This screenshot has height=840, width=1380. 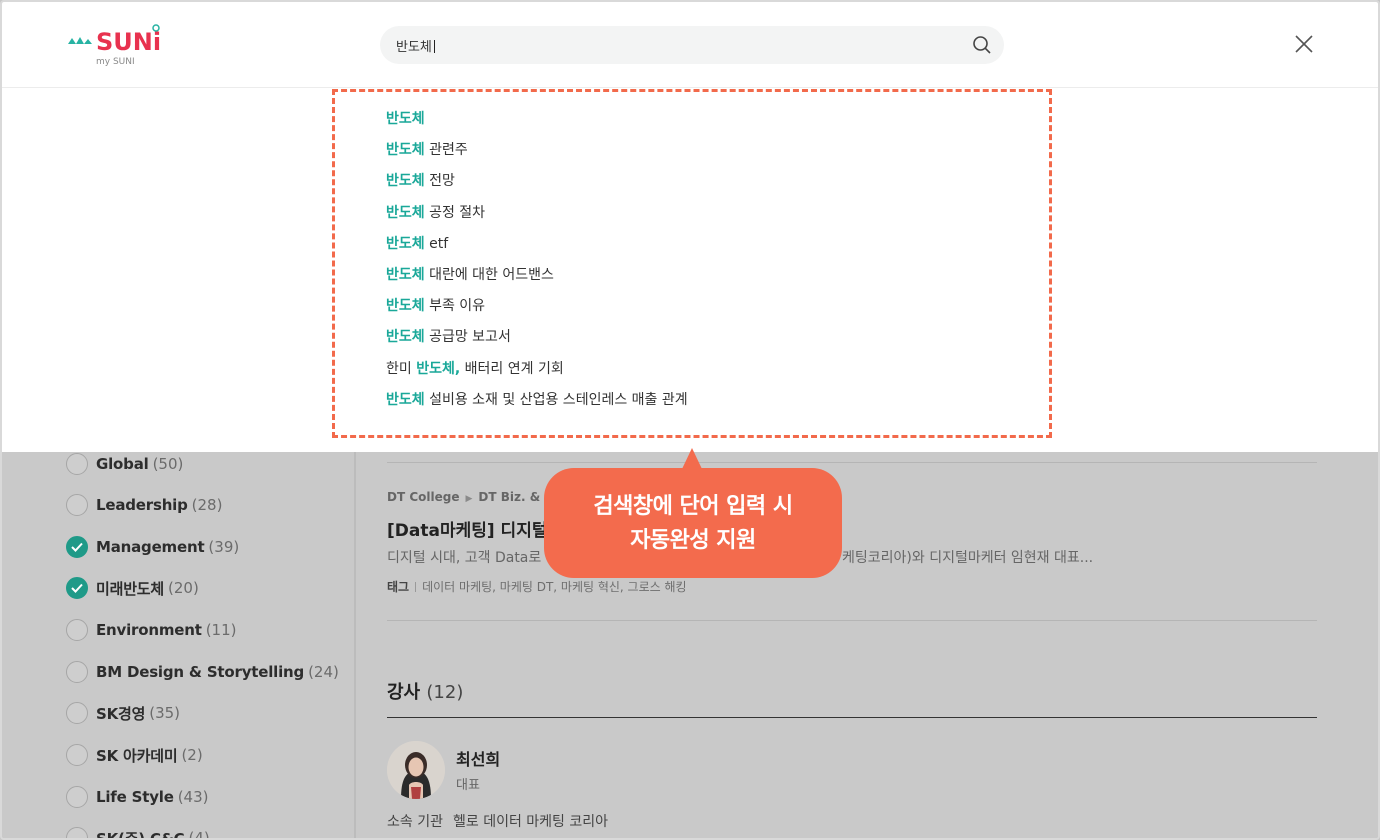 I want to click on filter-item: SK(주) C&C (4), so click(x=138, y=833).